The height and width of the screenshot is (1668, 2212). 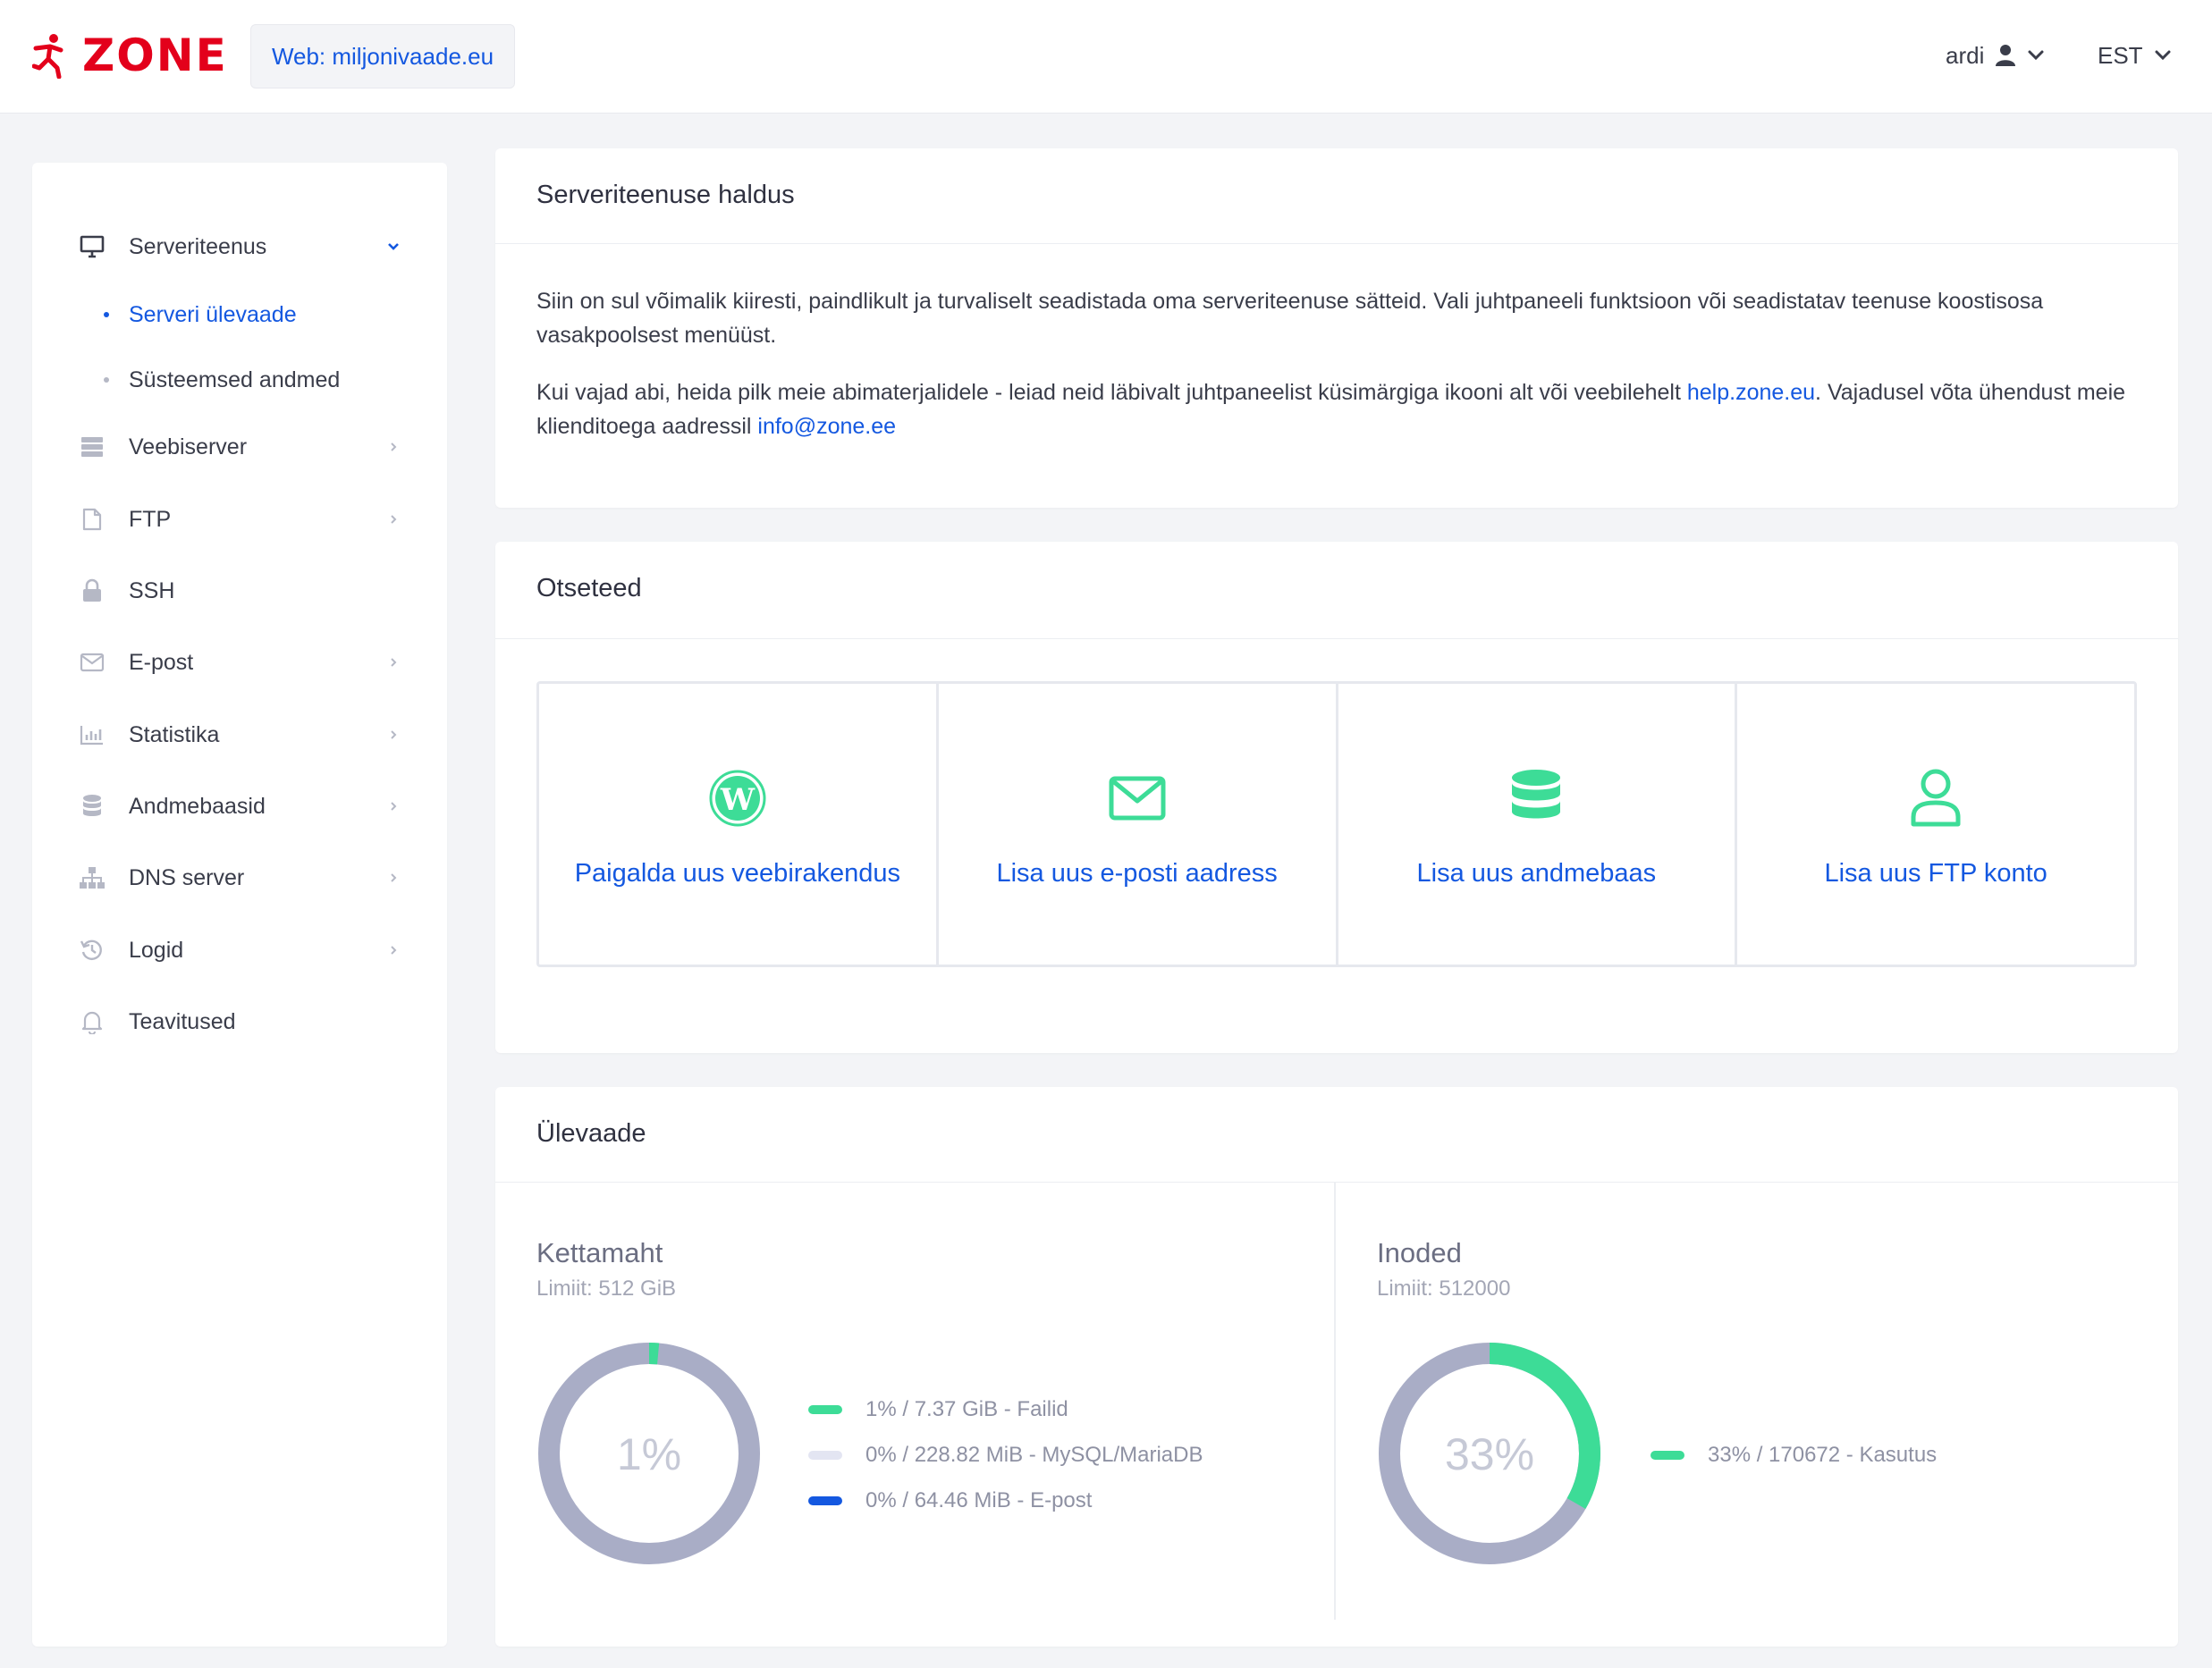 I want to click on donut-center-label: 1%, so click(x=649, y=1454).